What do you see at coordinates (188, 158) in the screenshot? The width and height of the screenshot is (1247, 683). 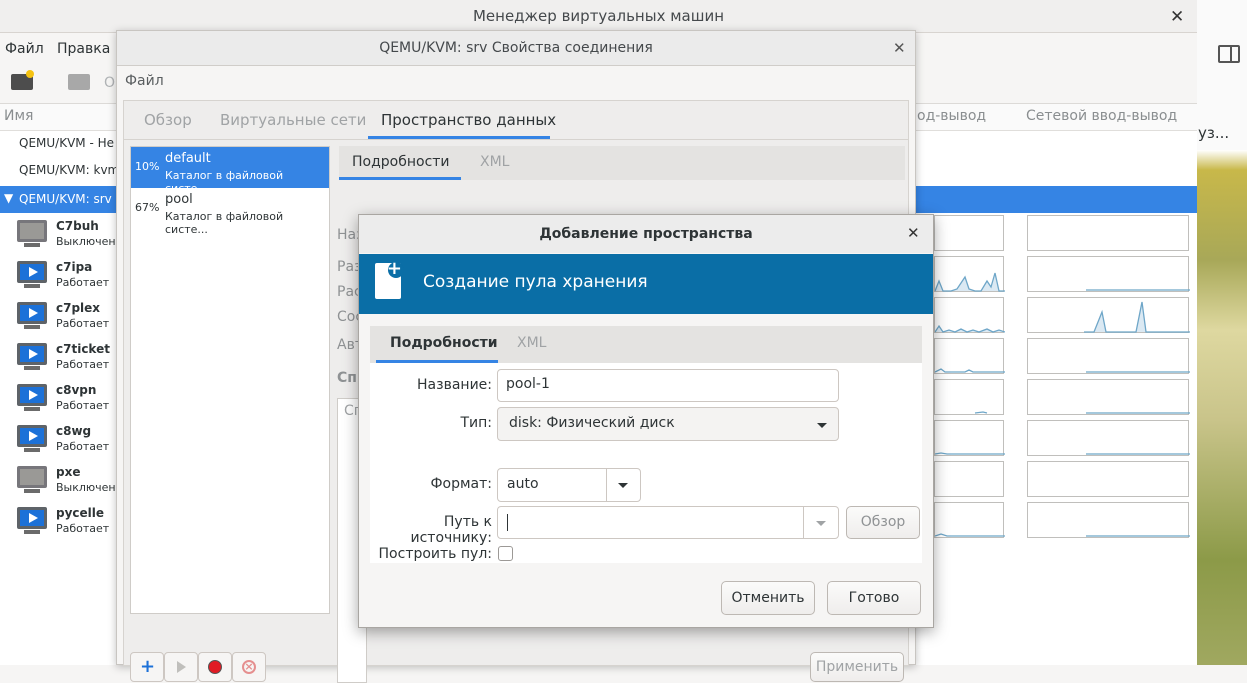 I see `pool-name: default` at bounding box center [188, 158].